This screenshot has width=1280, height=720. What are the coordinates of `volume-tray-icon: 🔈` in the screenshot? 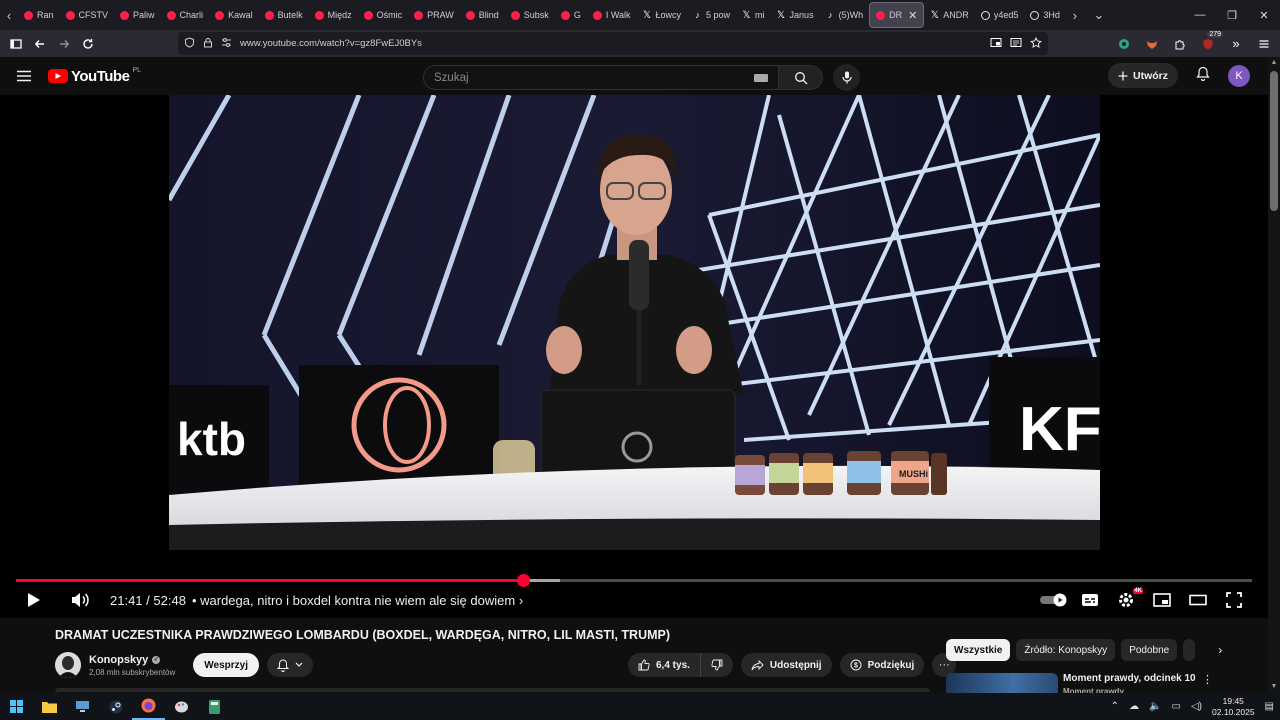 It's located at (1155, 706).